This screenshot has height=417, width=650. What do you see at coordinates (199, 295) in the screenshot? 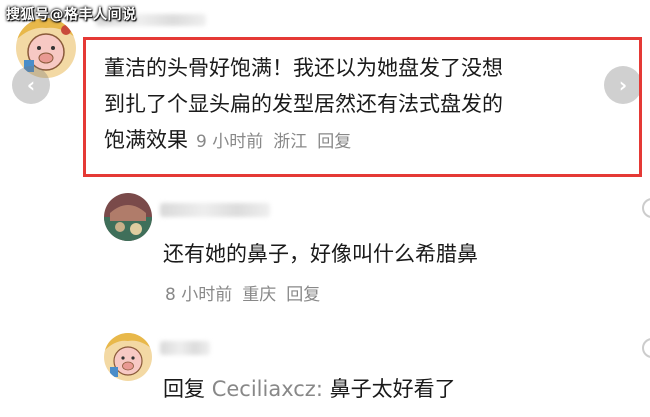
I see `reply-time: 8 小时前` at bounding box center [199, 295].